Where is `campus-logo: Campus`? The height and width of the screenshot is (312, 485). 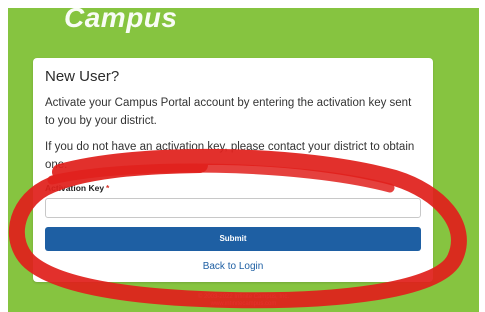 campus-logo: Campus is located at coordinates (121, 17).